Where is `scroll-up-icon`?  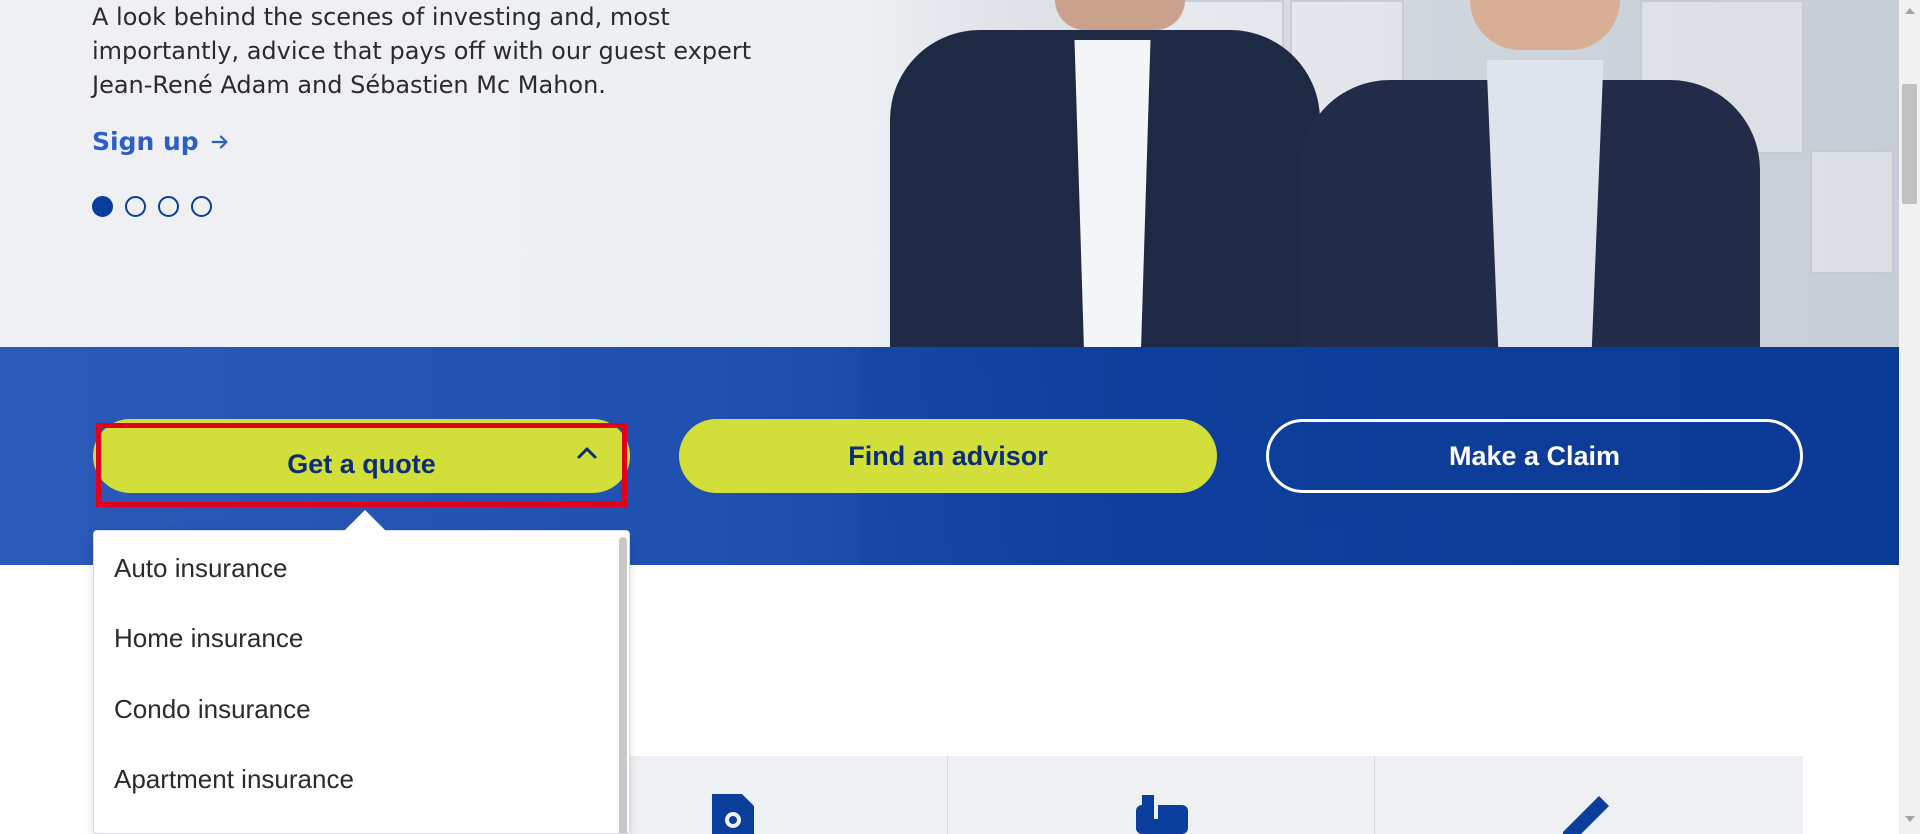 scroll-up-icon is located at coordinates (1910, 11).